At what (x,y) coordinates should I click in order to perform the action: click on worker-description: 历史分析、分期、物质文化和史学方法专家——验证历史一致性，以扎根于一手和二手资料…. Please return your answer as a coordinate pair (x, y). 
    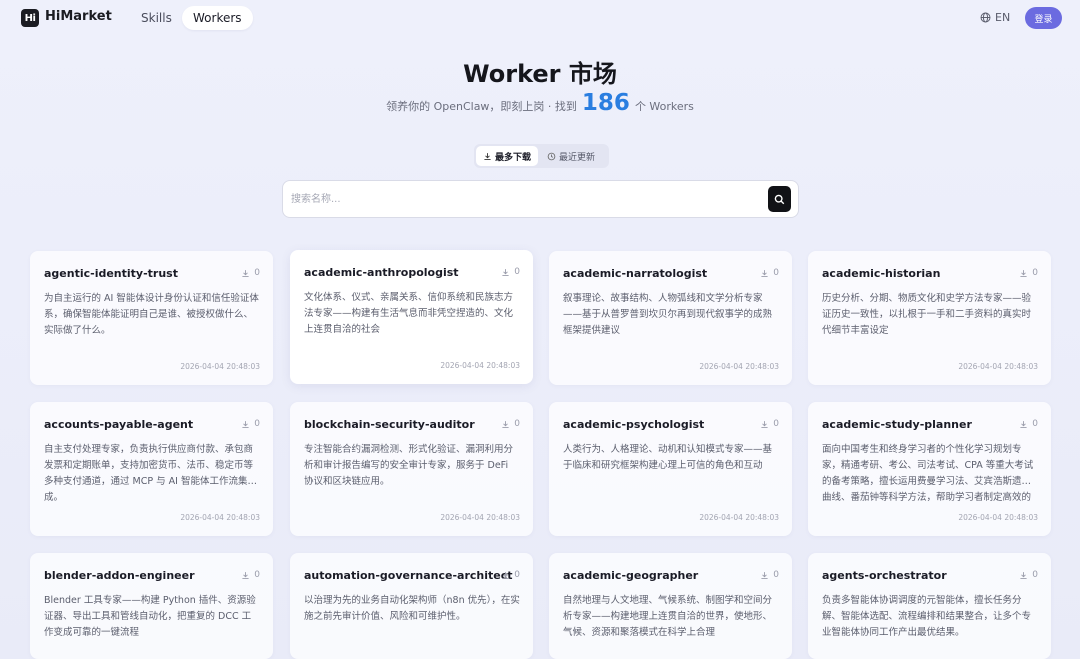
    Looking at the image, I should click on (927, 314).